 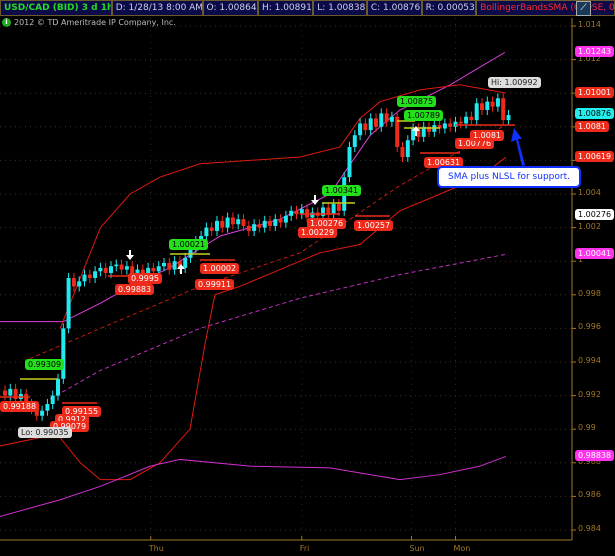 What do you see at coordinates (589, 327) in the screenshot?
I see `y-tick-label: 0.996` at bounding box center [589, 327].